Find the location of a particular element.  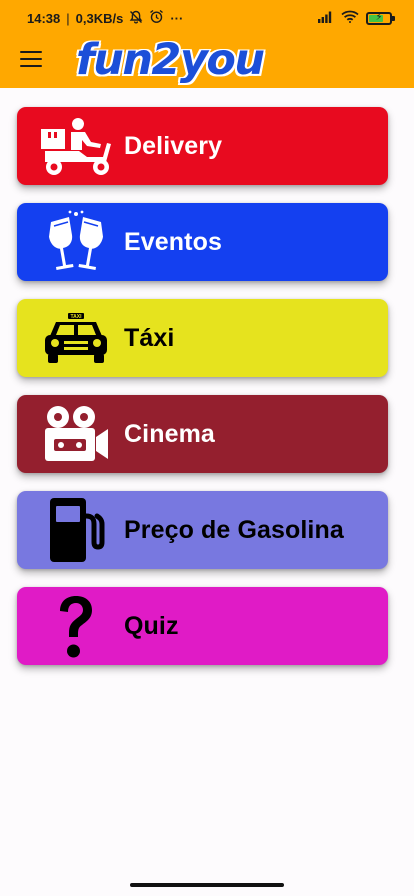

status-time: 14:38 is located at coordinates (44, 18).